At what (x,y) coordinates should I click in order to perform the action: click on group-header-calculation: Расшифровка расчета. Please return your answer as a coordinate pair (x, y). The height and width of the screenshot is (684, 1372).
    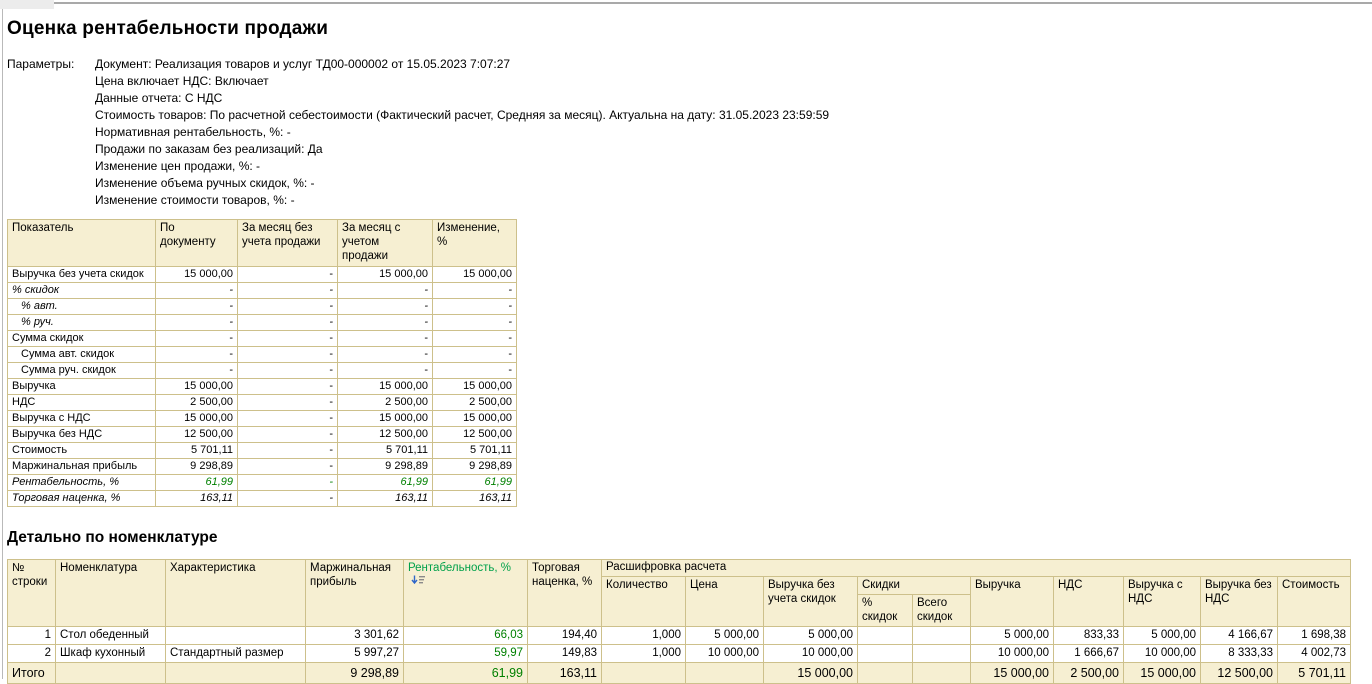
    Looking at the image, I should click on (976, 568).